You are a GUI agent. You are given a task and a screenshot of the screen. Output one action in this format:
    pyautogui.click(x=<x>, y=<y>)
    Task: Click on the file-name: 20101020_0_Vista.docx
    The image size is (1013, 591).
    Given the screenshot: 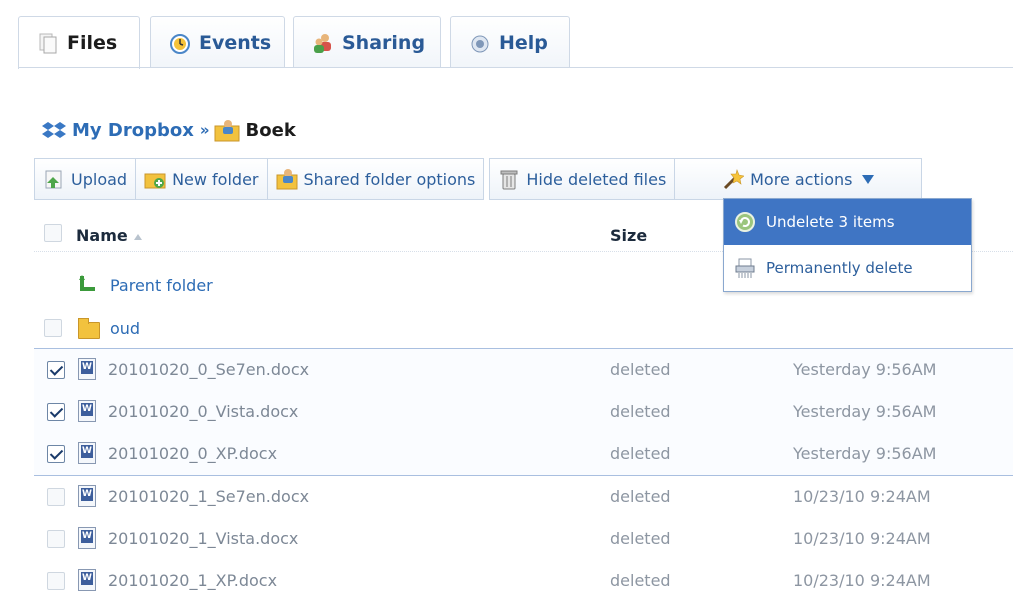 What is the action you would take?
    pyautogui.click(x=203, y=411)
    